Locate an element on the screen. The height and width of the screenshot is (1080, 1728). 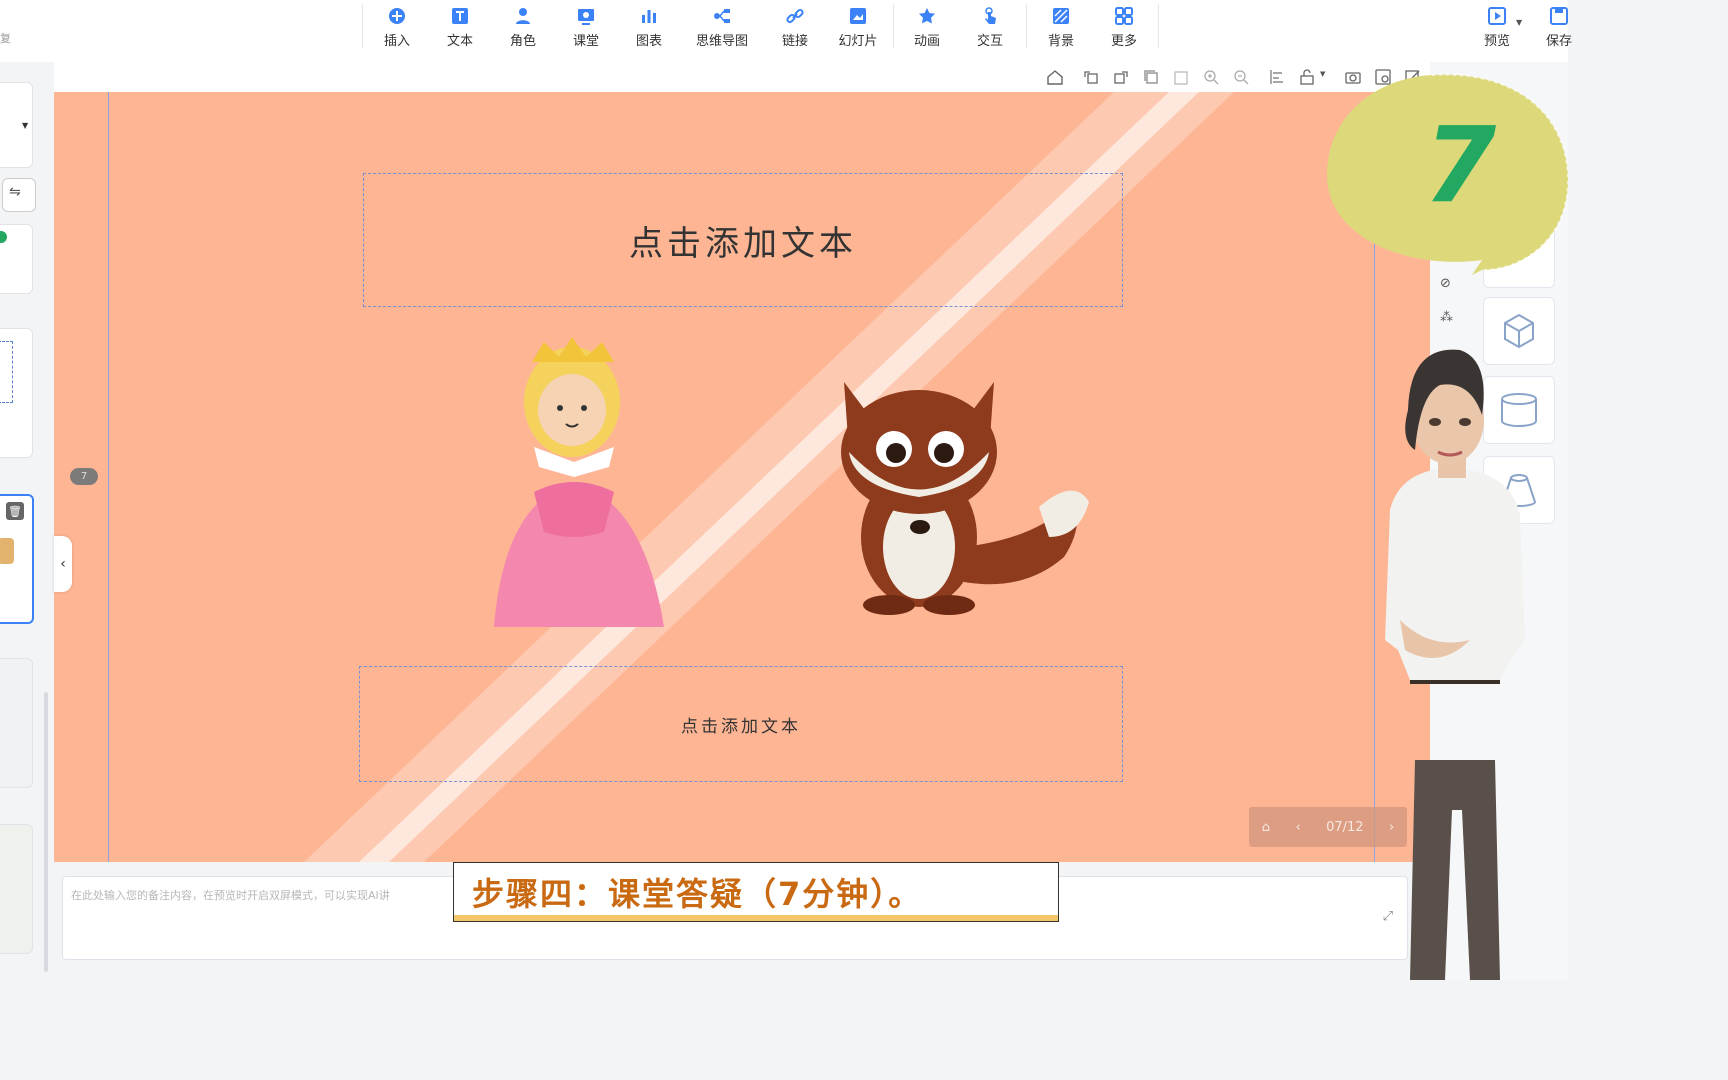
toolbar-save-label: 保存 is located at coordinates (1558, 41).